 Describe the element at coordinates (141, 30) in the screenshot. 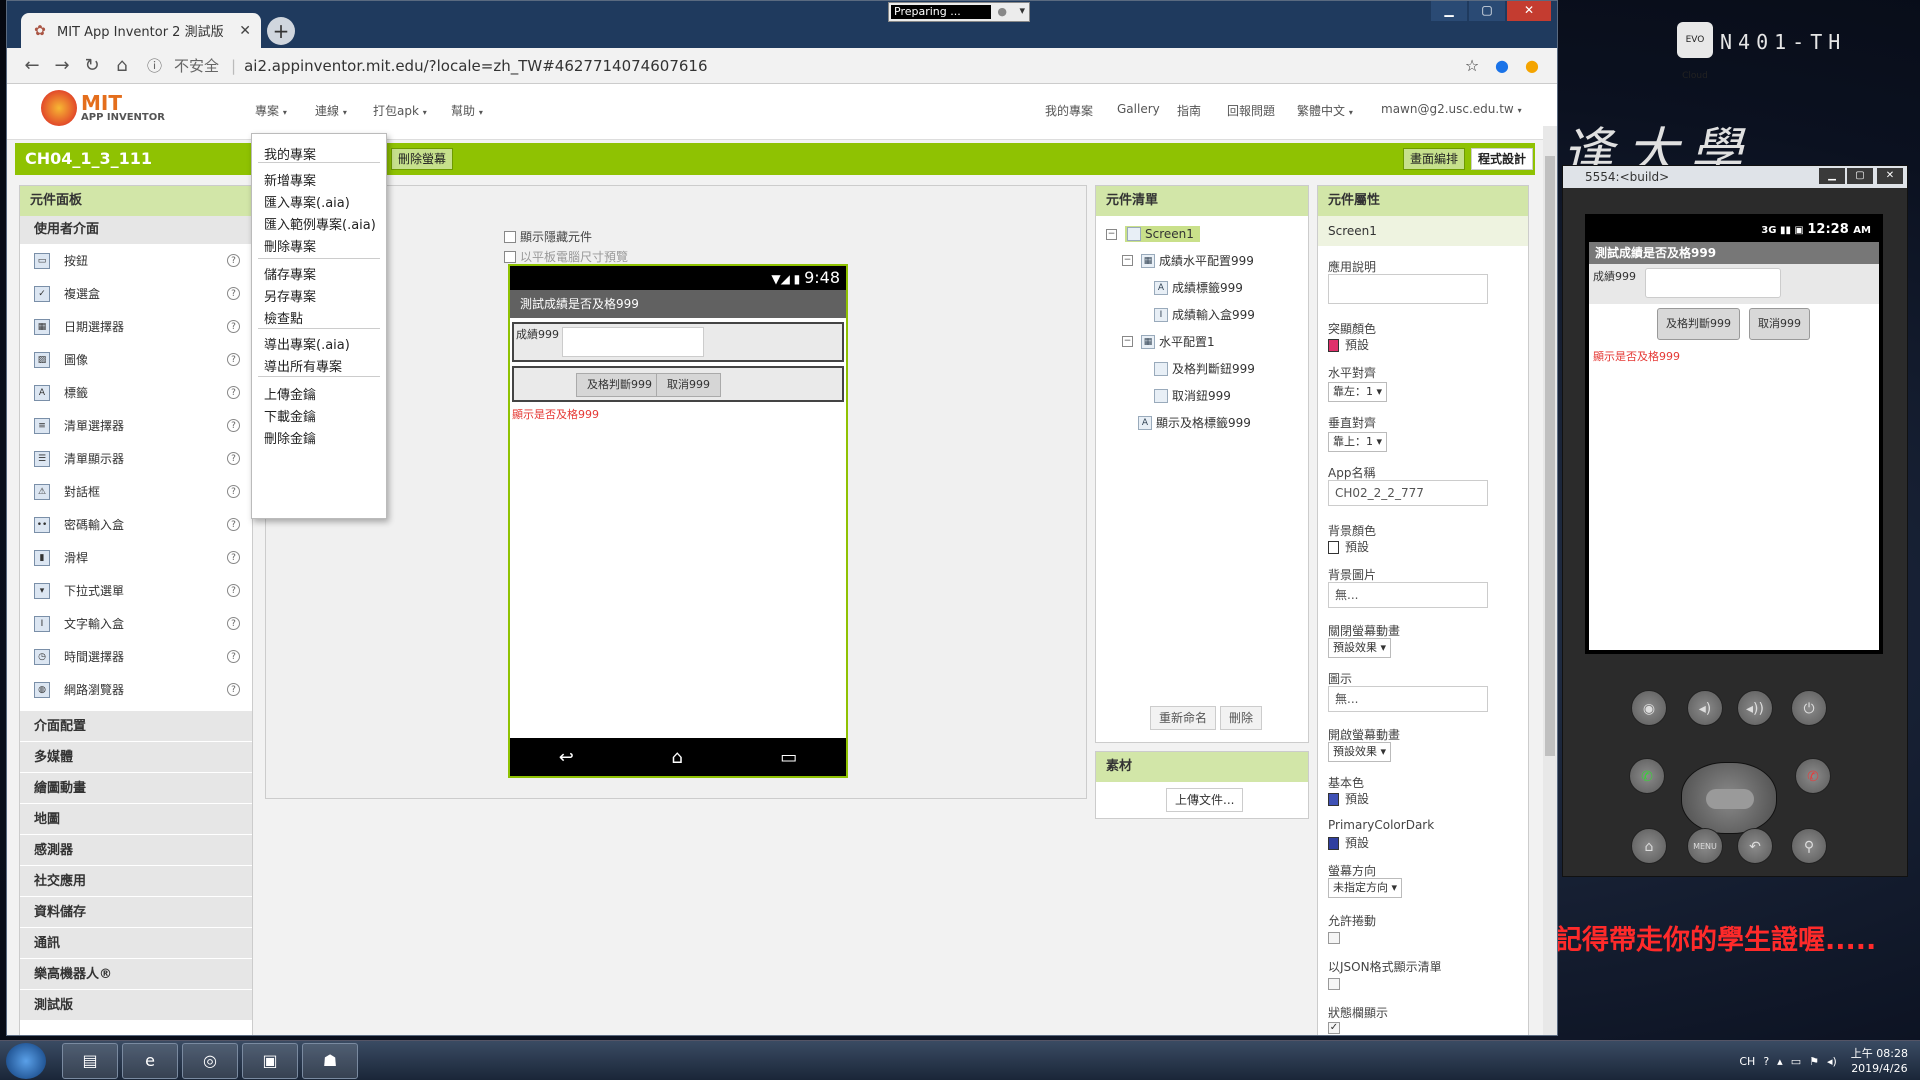

I see `browser-tab: ✿ MIT App Inventor 2 測試版 ✕` at that location.